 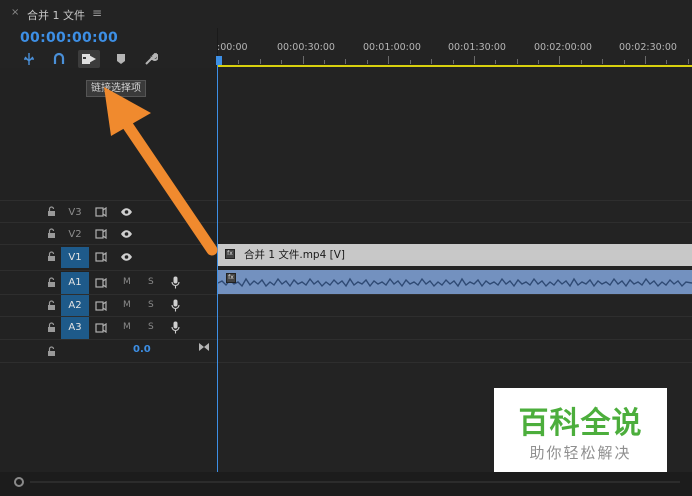 What do you see at coordinates (346, 14) in the screenshot?
I see `panel-tab-bar: × 合并 1 文件 ≡` at bounding box center [346, 14].